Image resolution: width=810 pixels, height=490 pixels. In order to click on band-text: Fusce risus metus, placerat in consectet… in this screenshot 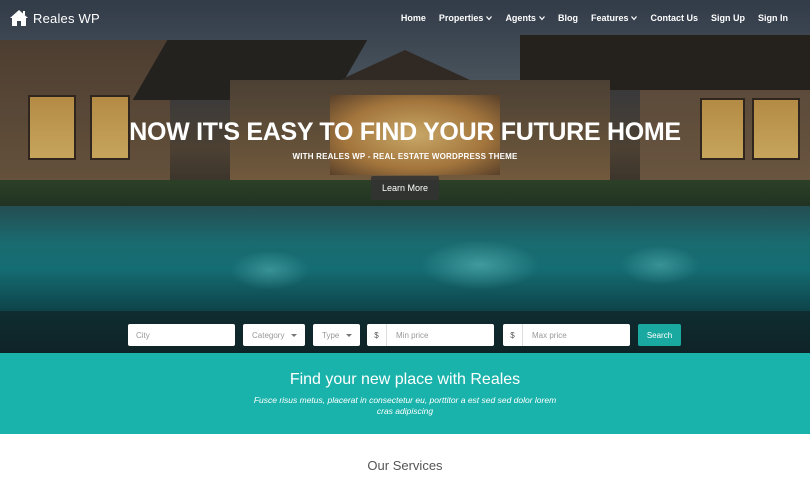, I will do `click(405, 405)`.